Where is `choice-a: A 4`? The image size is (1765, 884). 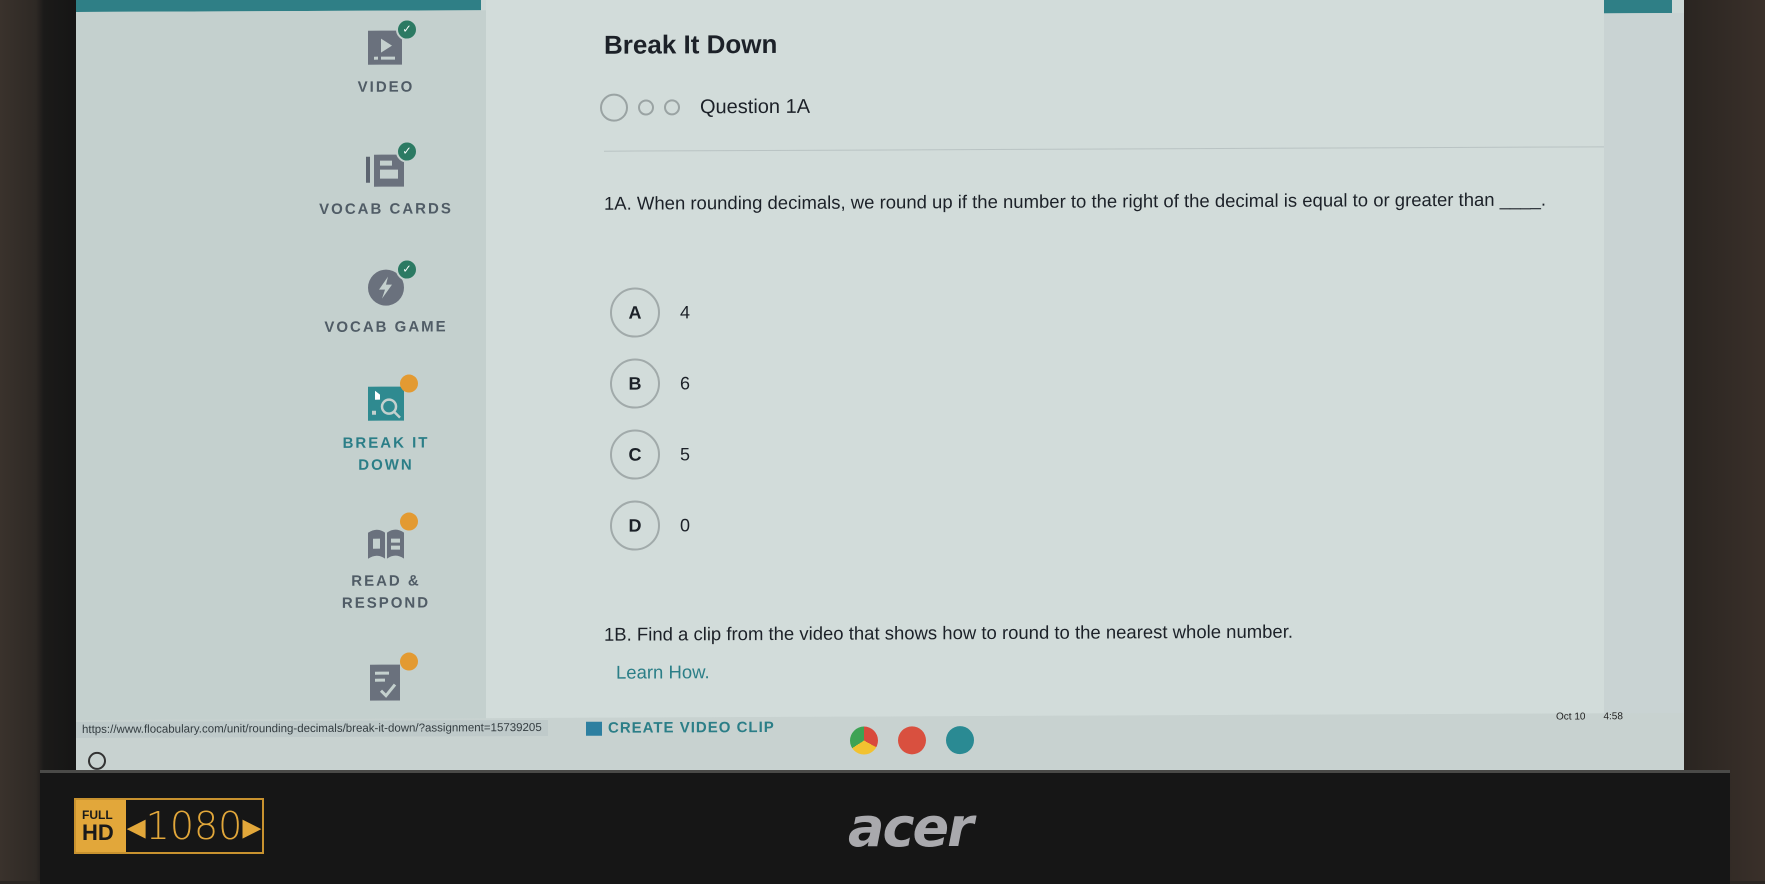
choice-a: A 4 is located at coordinates (650, 312).